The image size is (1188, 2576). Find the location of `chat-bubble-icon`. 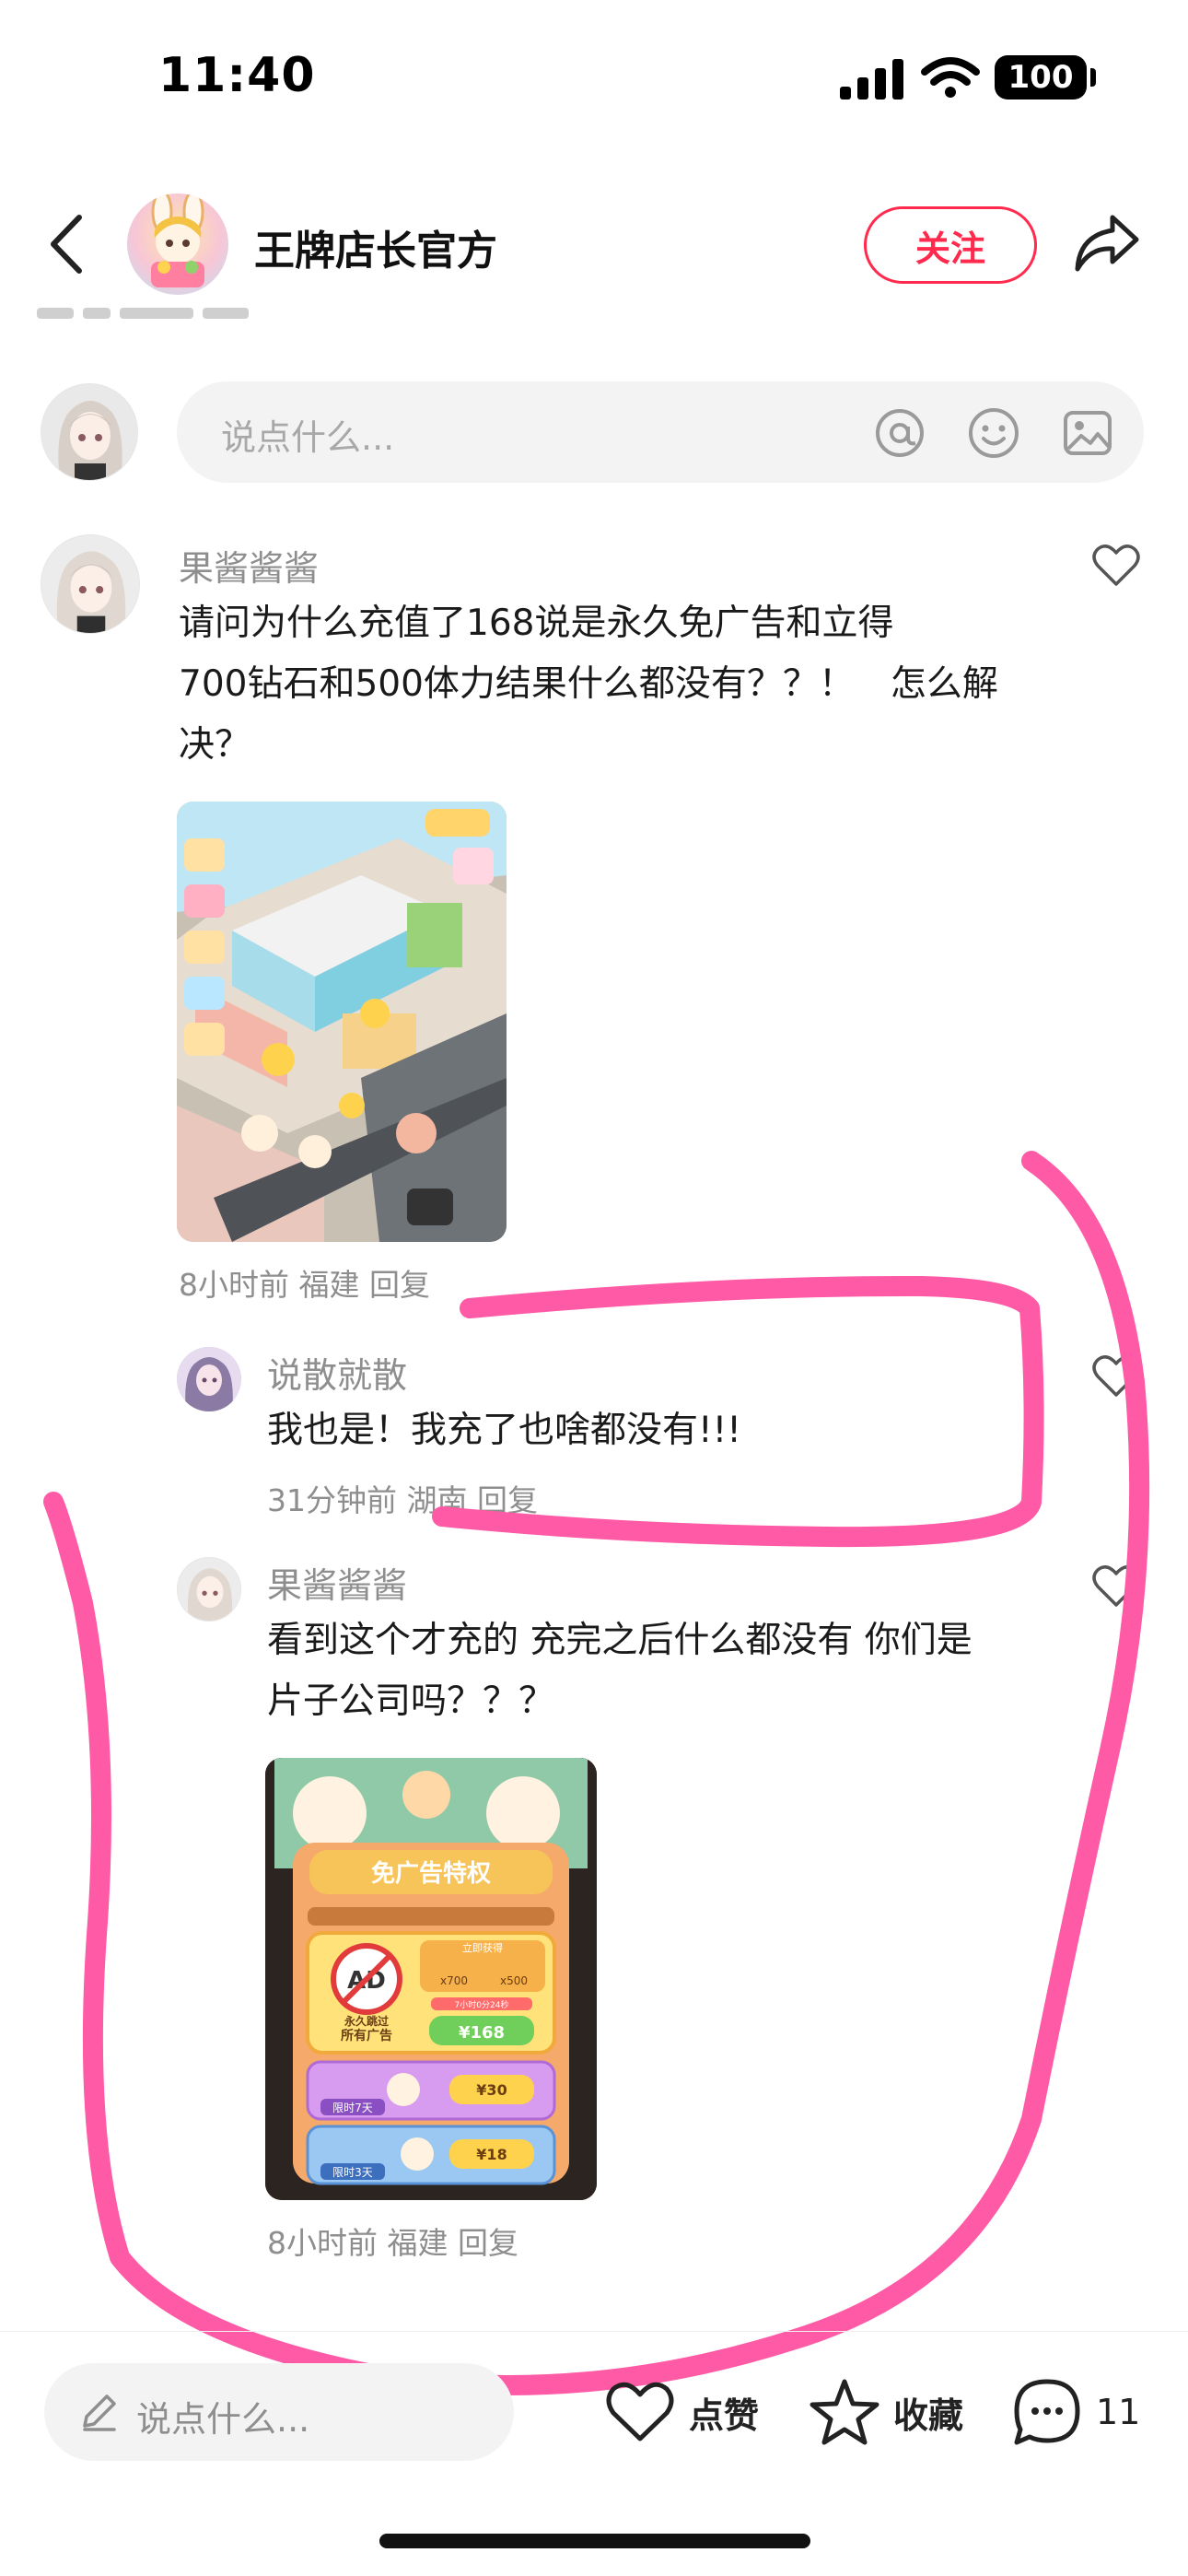

chat-bubble-icon is located at coordinates (1047, 2412).